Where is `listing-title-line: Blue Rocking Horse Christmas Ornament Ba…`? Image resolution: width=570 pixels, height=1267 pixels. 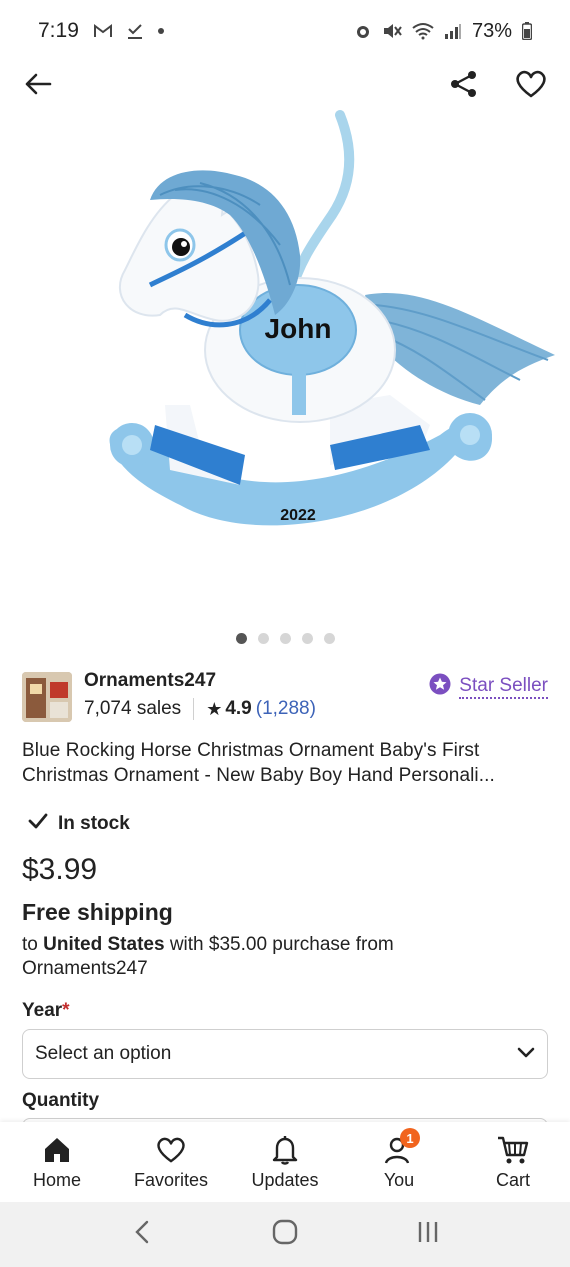 listing-title-line: Blue Rocking Horse Christmas Ornament Ba… is located at coordinates (251, 750).